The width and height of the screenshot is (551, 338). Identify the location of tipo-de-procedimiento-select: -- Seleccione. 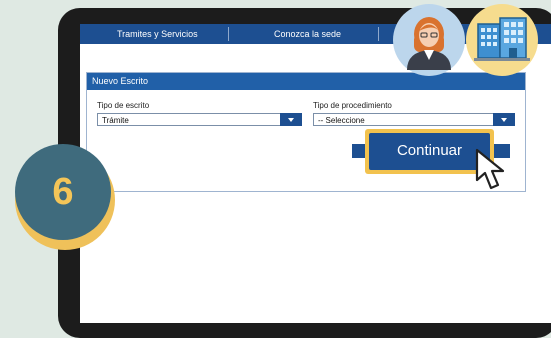
(414, 119).